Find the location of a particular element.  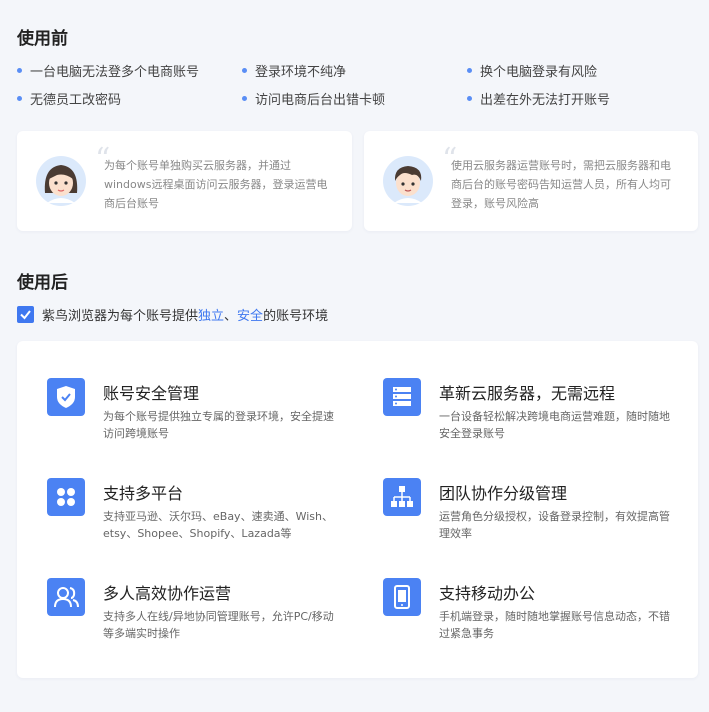

shield-icon is located at coordinates (69, 400).